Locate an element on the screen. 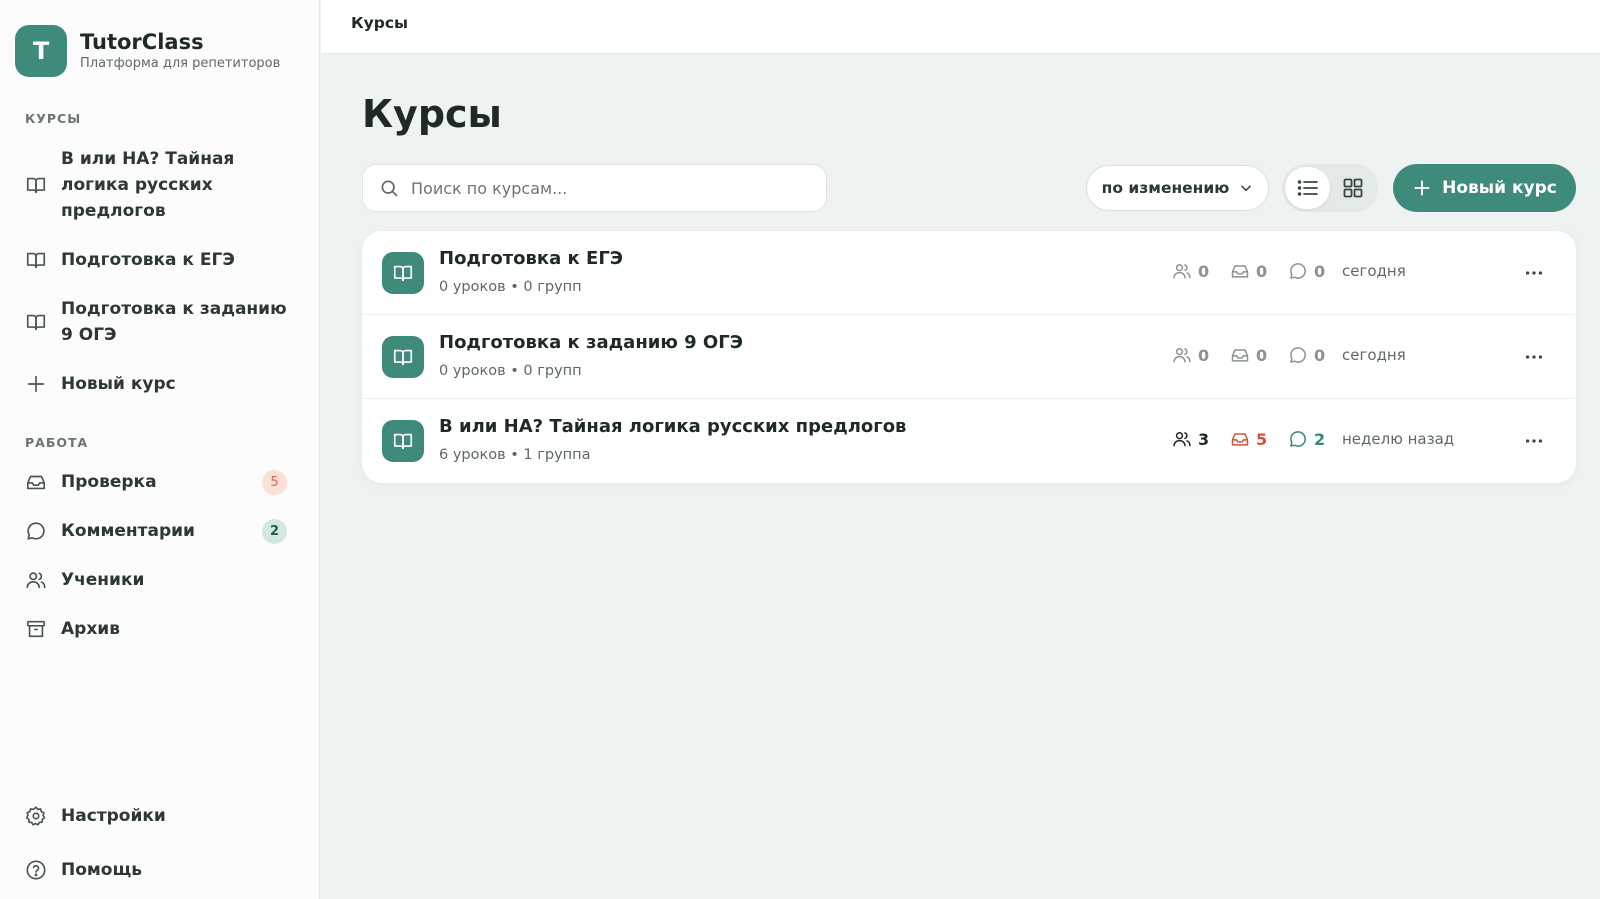 This screenshot has height=899, width=1600. course-meta: 6 уроков • 1 группа is located at coordinates (515, 455).